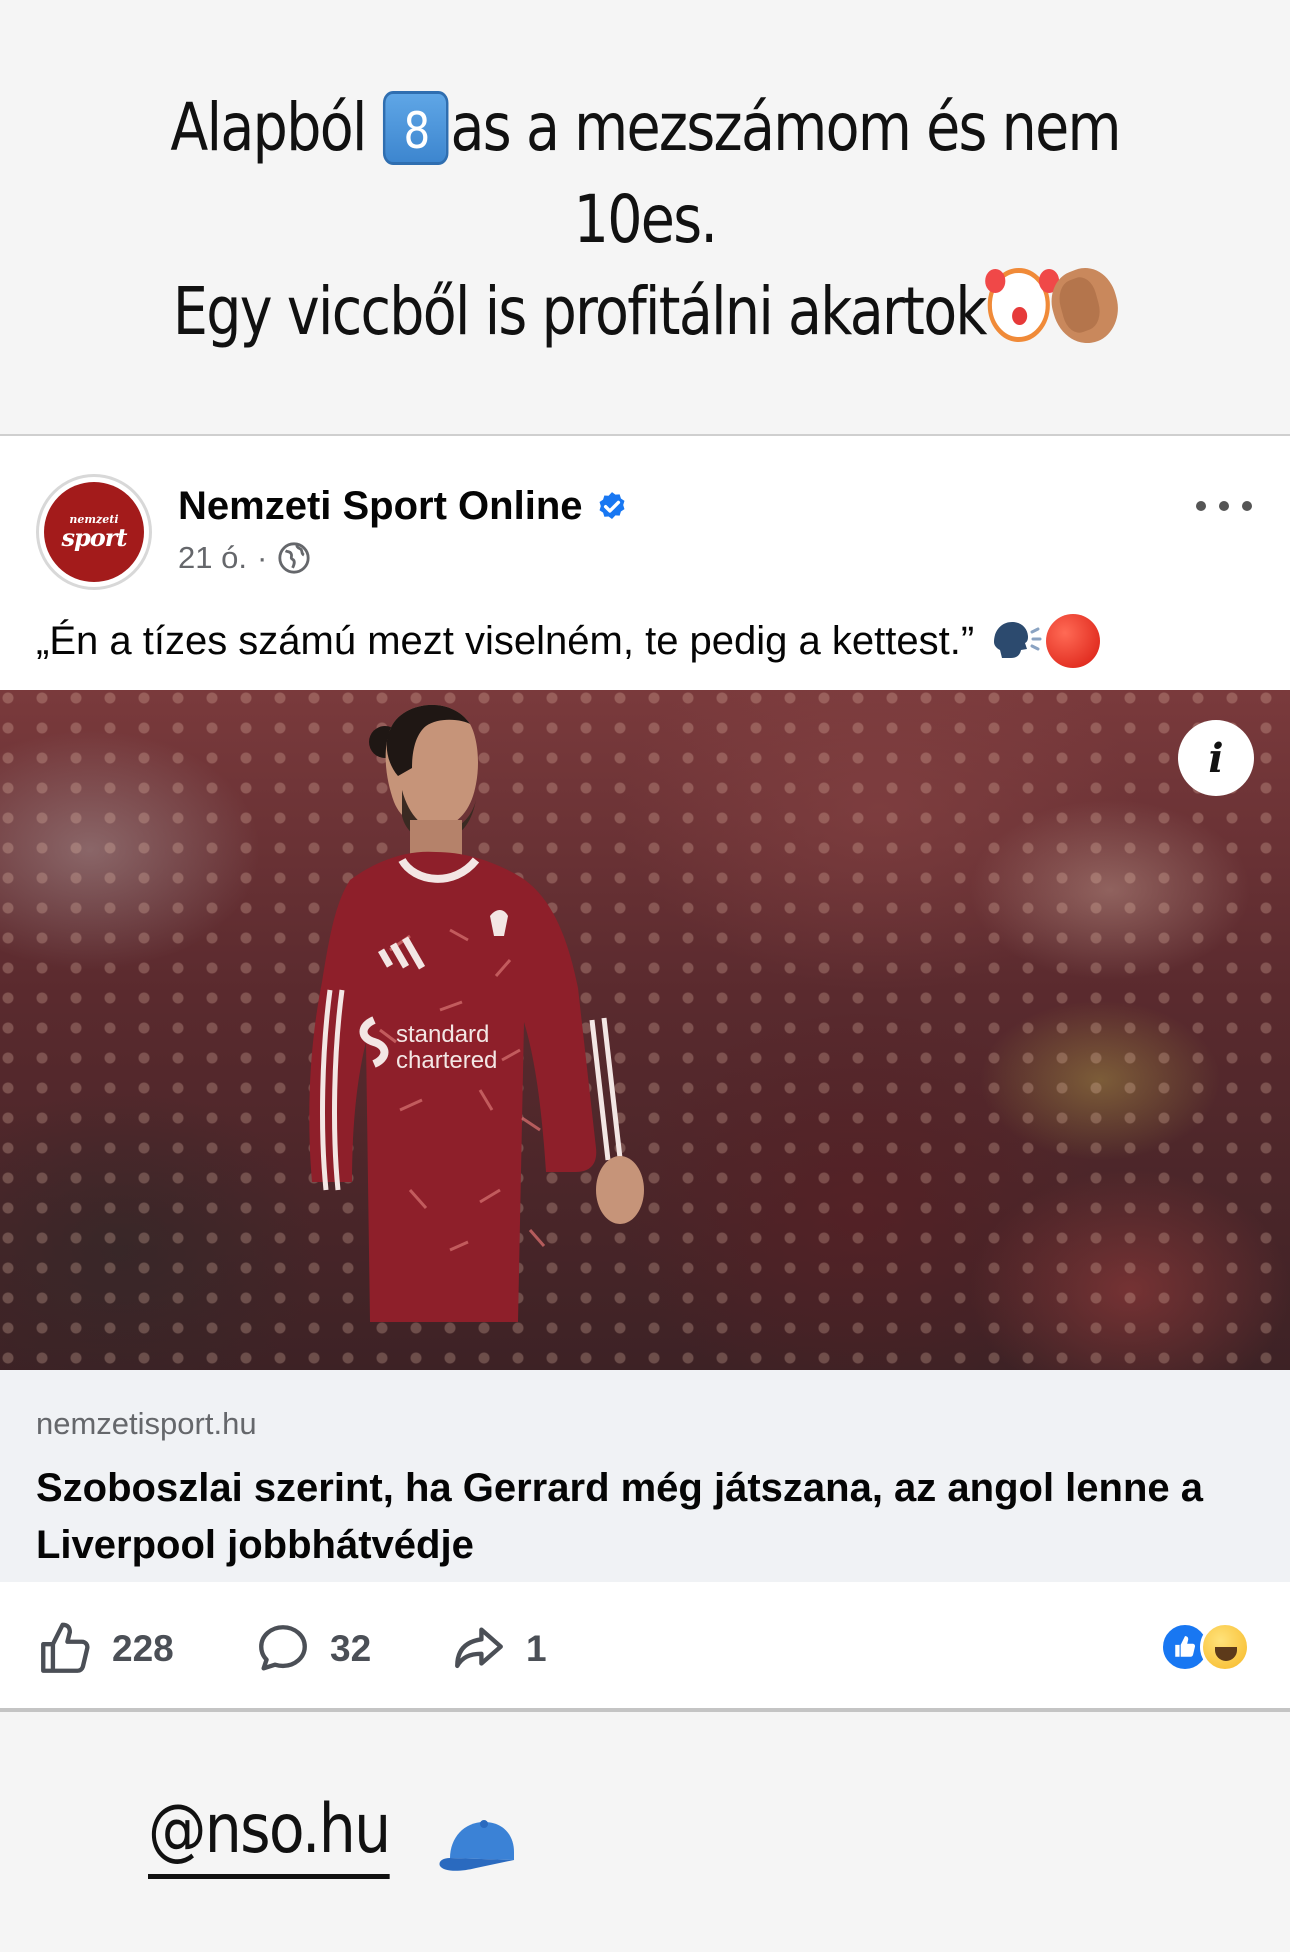 This screenshot has height=1952, width=1290. I want to click on clown-face-icon, so click(1017, 305).